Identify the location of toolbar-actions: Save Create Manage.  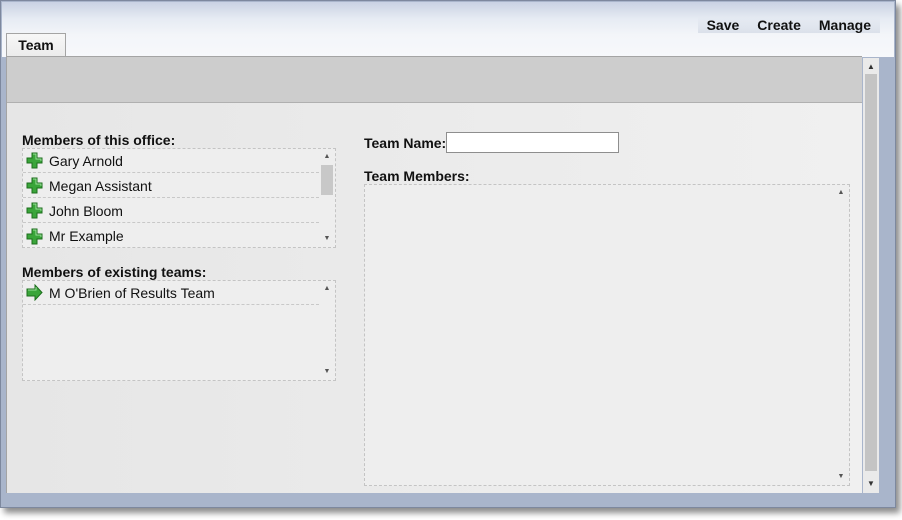
(788, 25).